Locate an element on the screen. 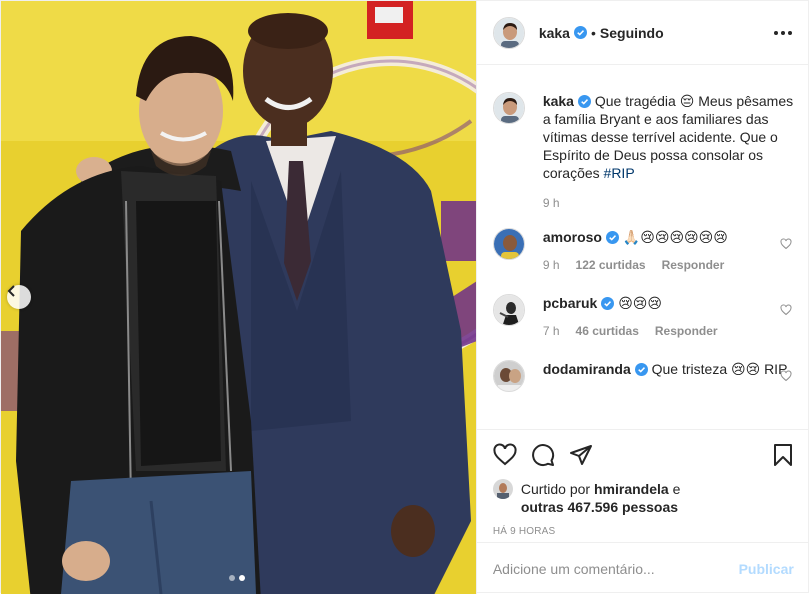 This screenshot has width=809, height=594. author-username: kaka is located at coordinates (554, 33).